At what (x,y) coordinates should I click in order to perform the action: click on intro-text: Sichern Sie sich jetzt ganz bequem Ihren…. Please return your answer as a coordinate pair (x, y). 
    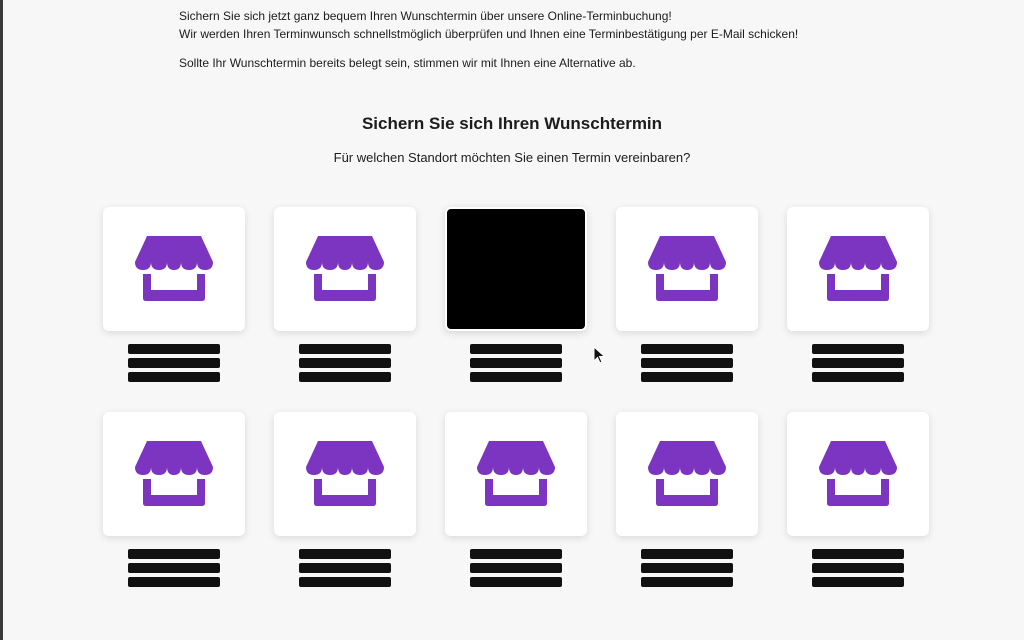
    Looking at the image, I should click on (488, 39).